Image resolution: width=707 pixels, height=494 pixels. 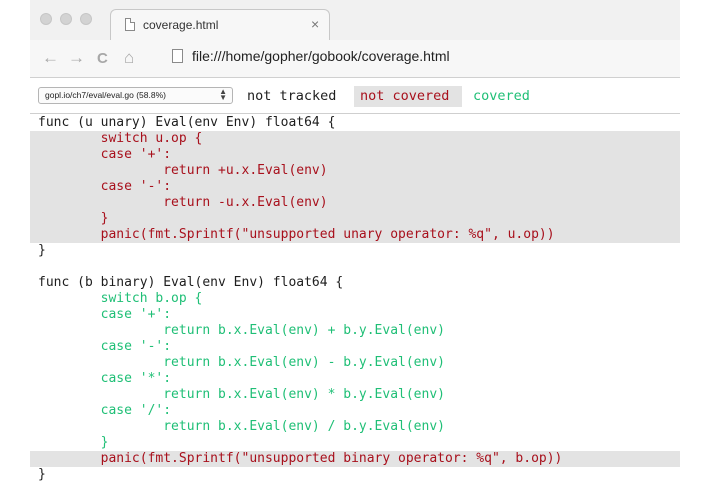 What do you see at coordinates (292, 96) in the screenshot?
I see `legend-not-tracked: not tracked` at bounding box center [292, 96].